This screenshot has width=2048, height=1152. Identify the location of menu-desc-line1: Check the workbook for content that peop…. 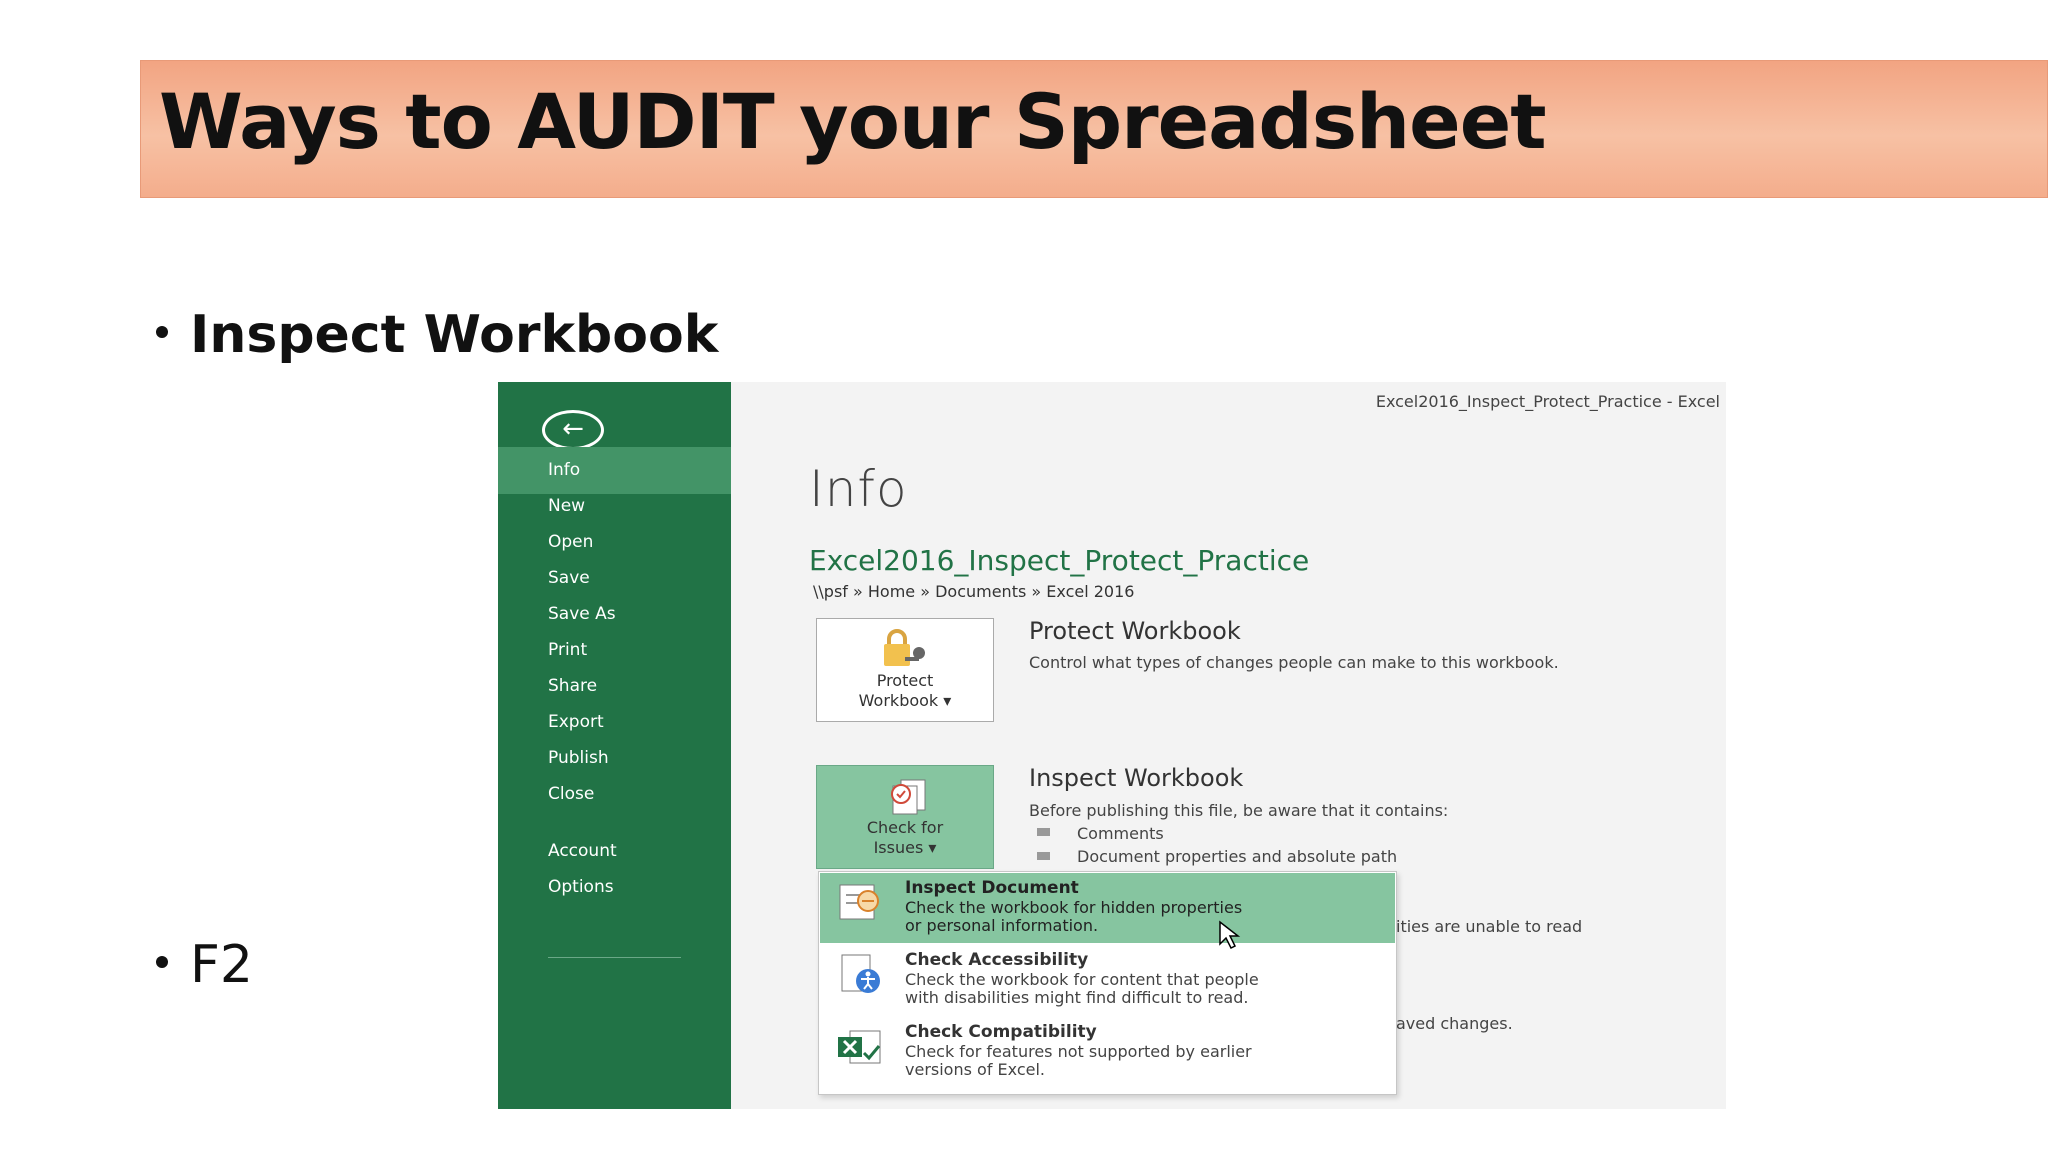
(1082, 979).